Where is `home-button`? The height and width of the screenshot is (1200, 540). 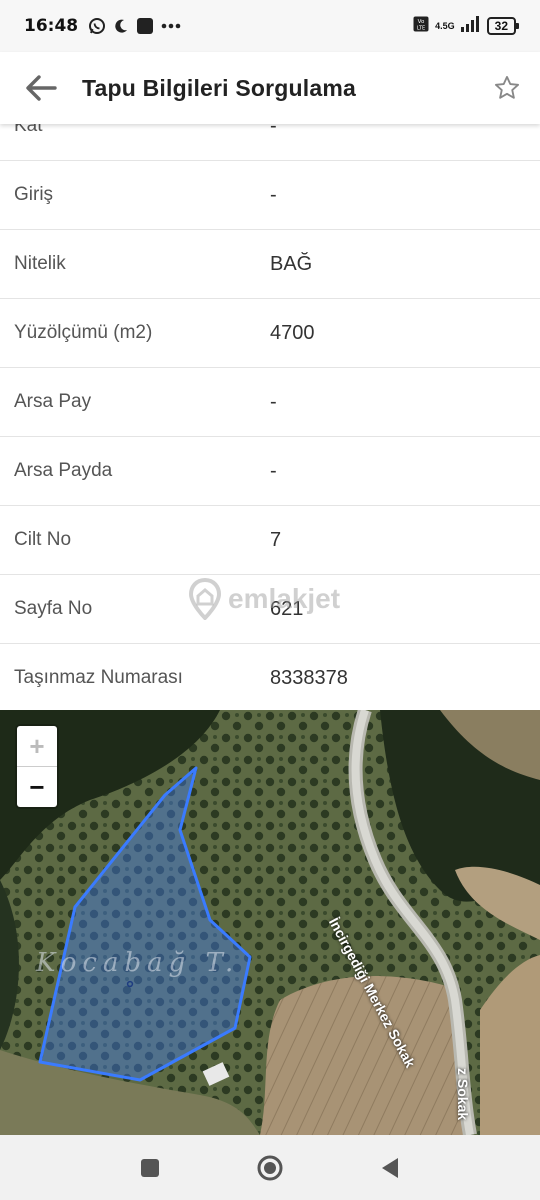
home-button is located at coordinates (270, 1168).